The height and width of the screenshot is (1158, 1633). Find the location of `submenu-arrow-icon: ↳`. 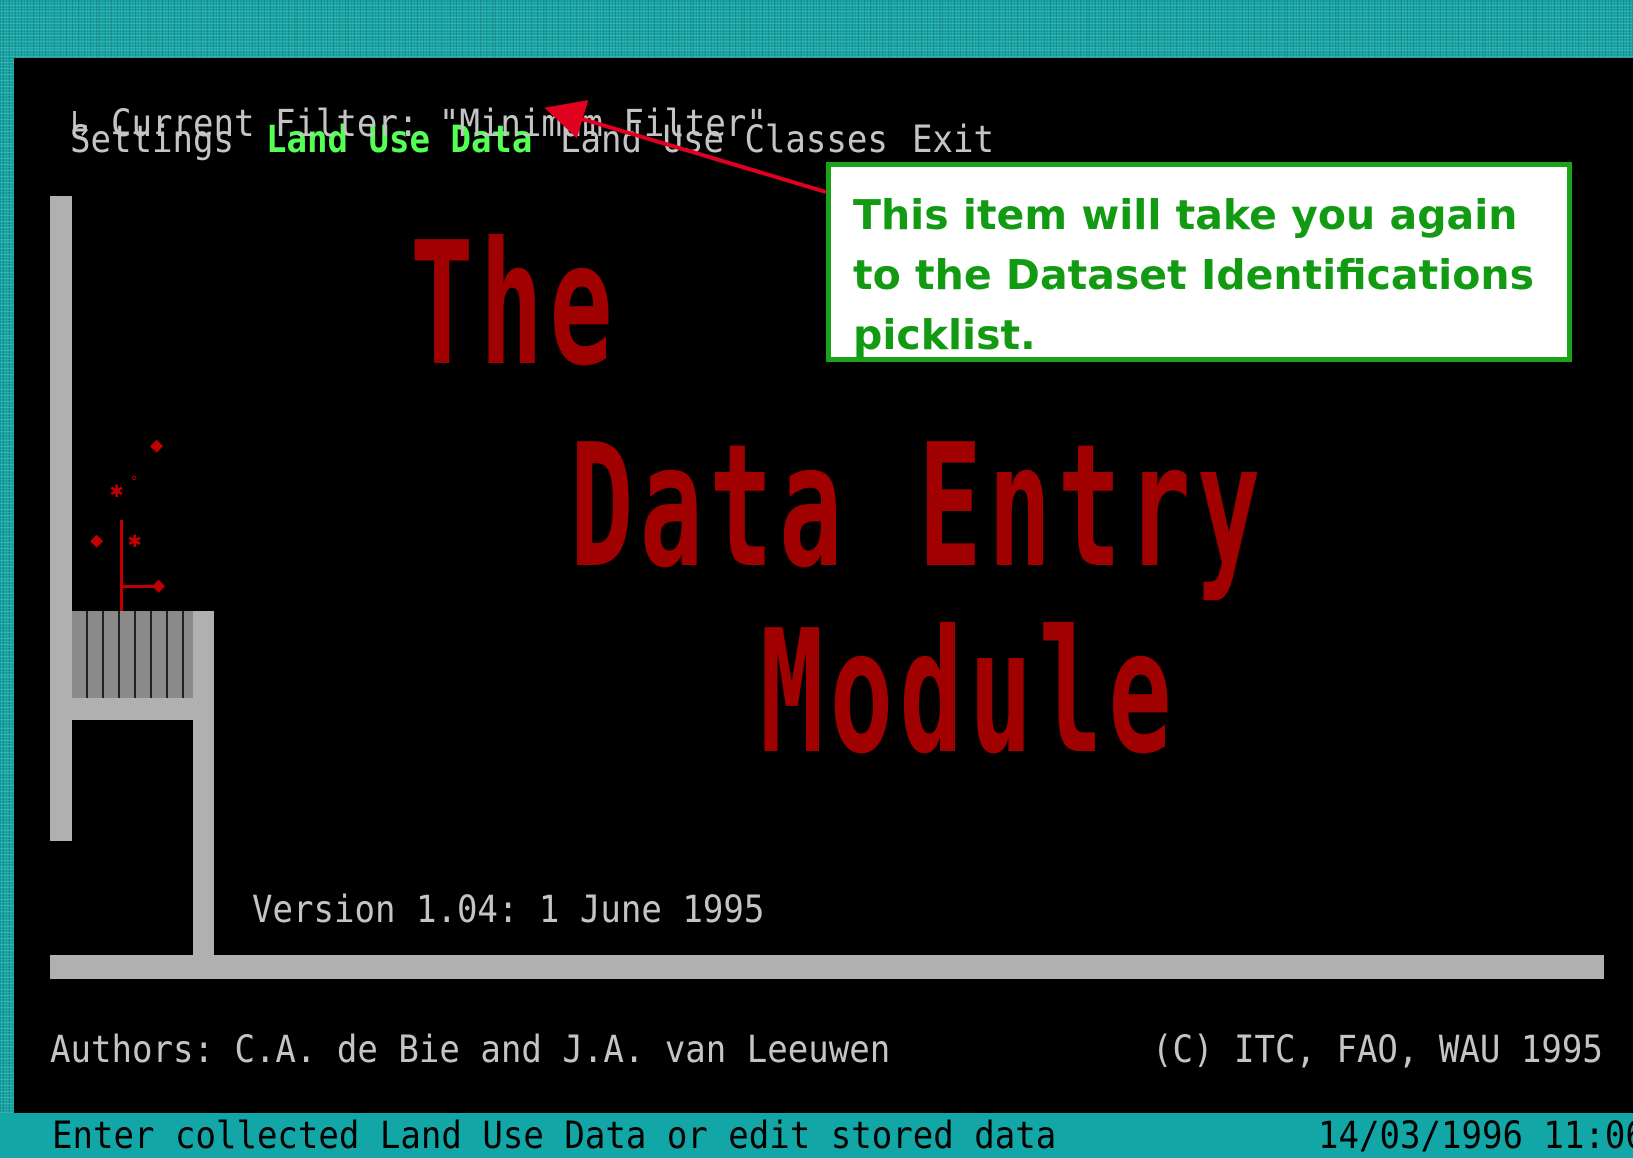

submenu-arrow-icon: ↳ is located at coordinates (80, 123).